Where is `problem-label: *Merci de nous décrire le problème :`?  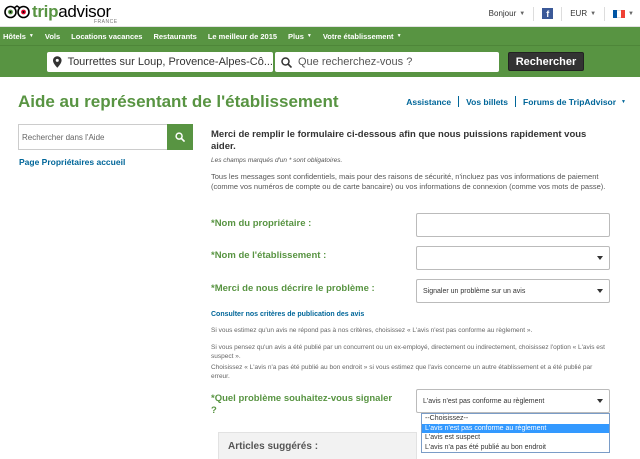
problem-label: *Merci de nous décrire le problème : is located at coordinates (293, 288).